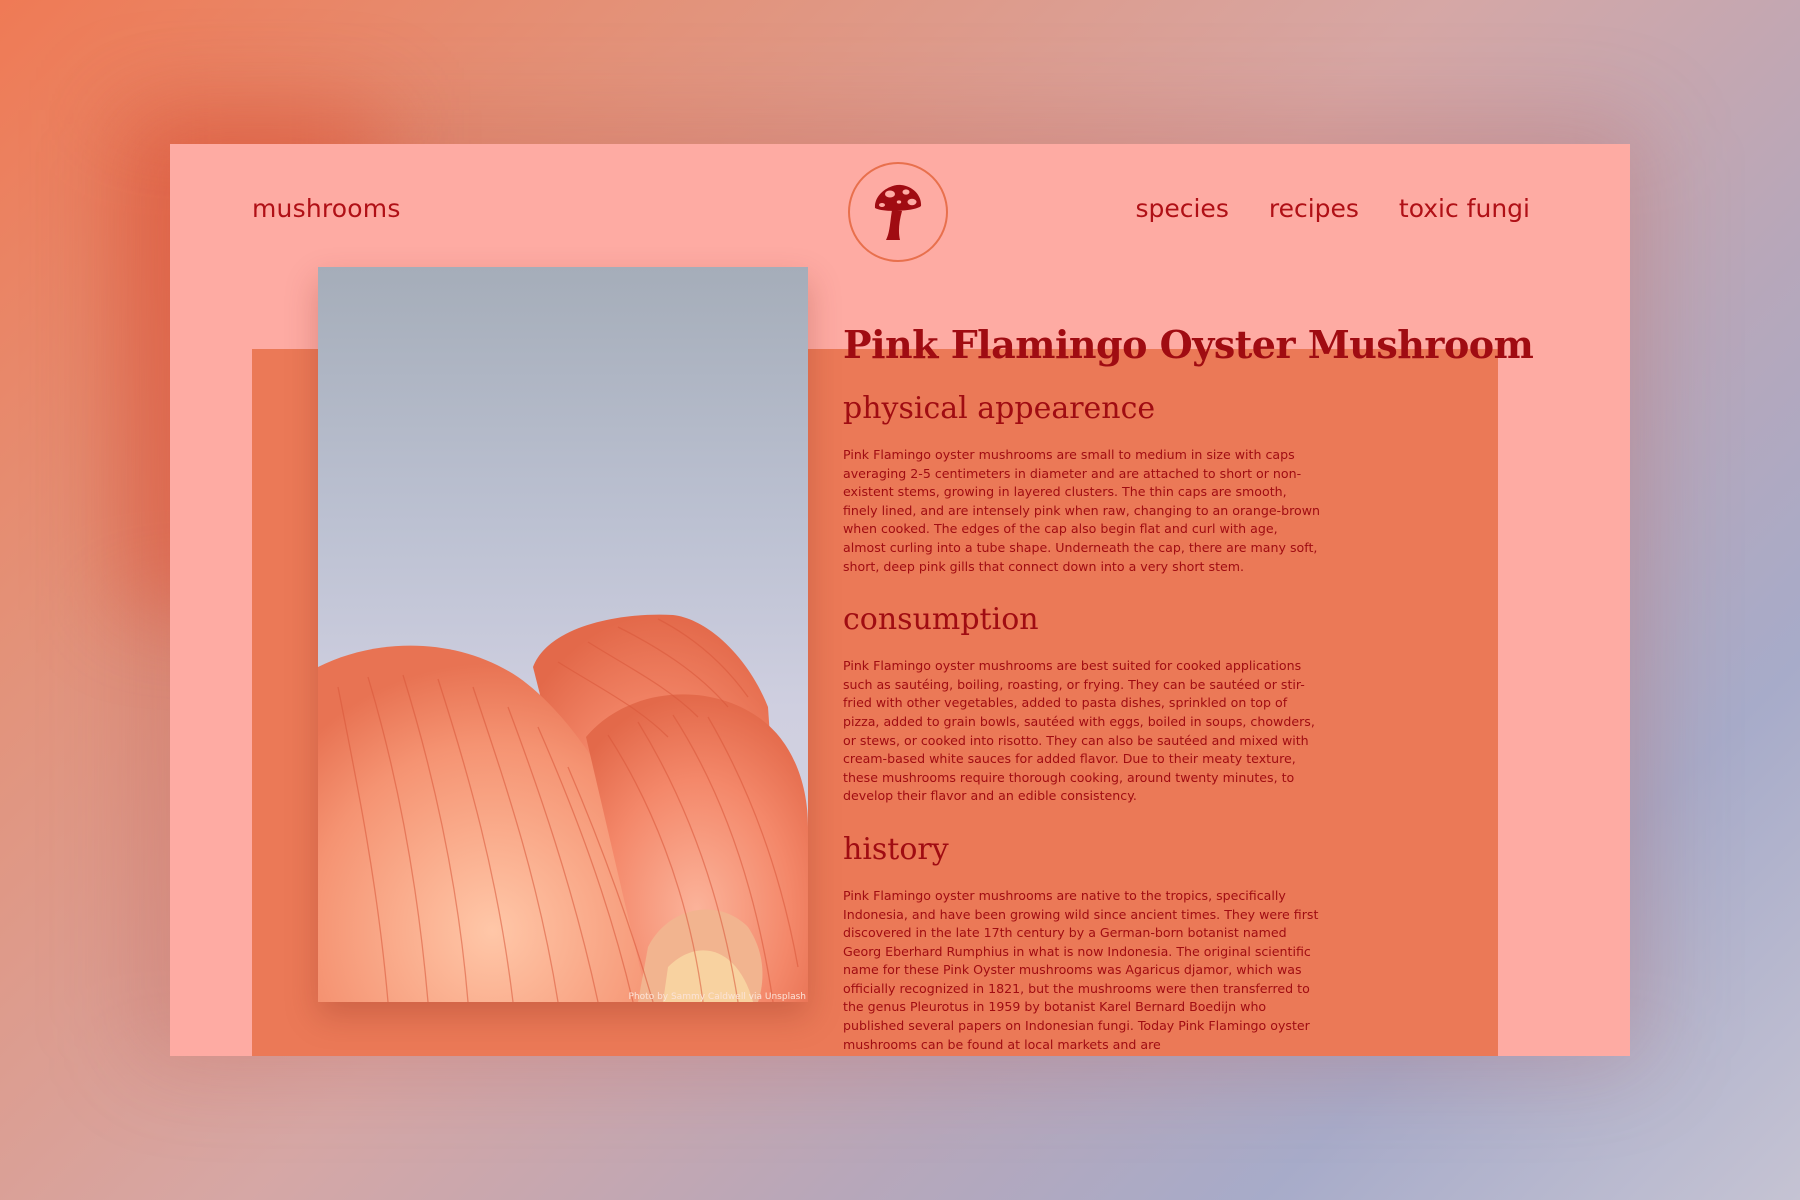  I want to click on nav-toxic-fungi: toxic fungi, so click(1464, 208).